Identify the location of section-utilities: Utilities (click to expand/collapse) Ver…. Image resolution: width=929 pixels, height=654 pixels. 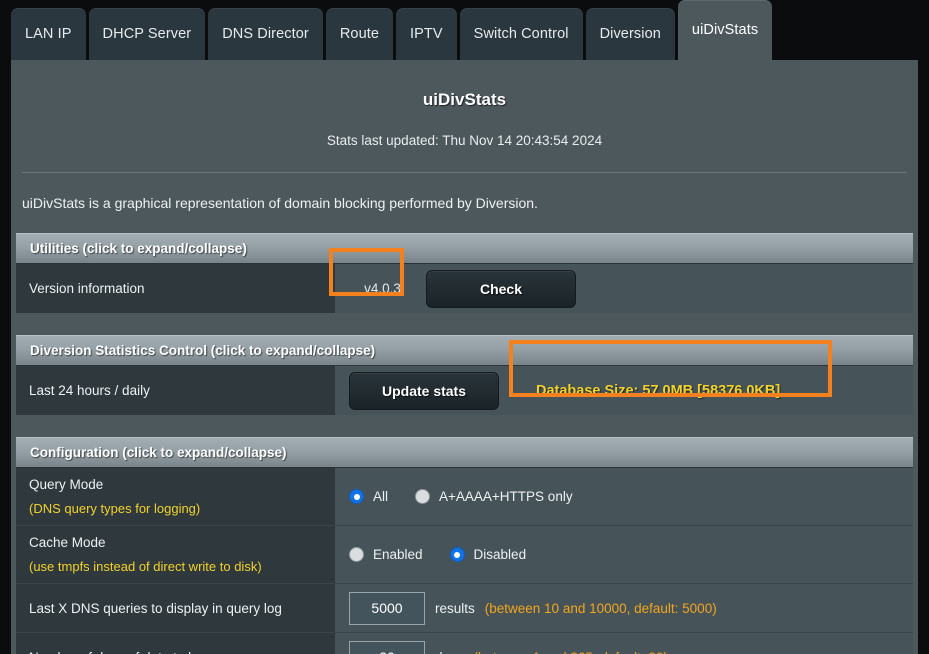
(464, 273).